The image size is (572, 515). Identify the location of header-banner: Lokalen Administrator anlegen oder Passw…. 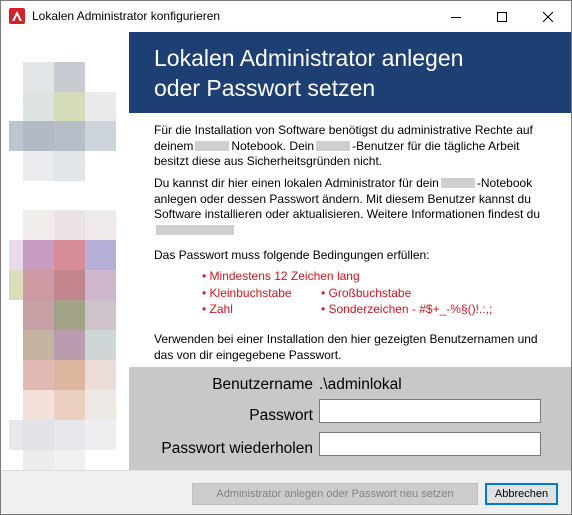
(350, 72).